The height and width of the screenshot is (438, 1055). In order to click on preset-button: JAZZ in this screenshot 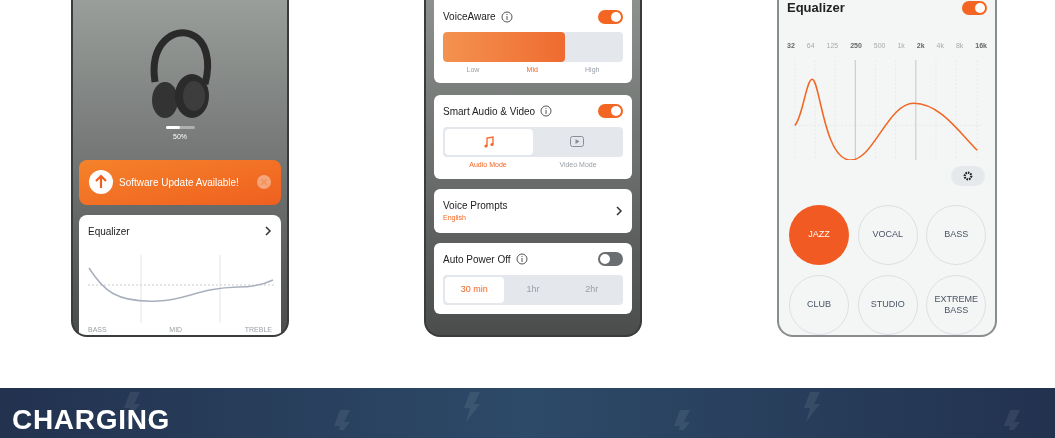, I will do `click(819, 235)`.